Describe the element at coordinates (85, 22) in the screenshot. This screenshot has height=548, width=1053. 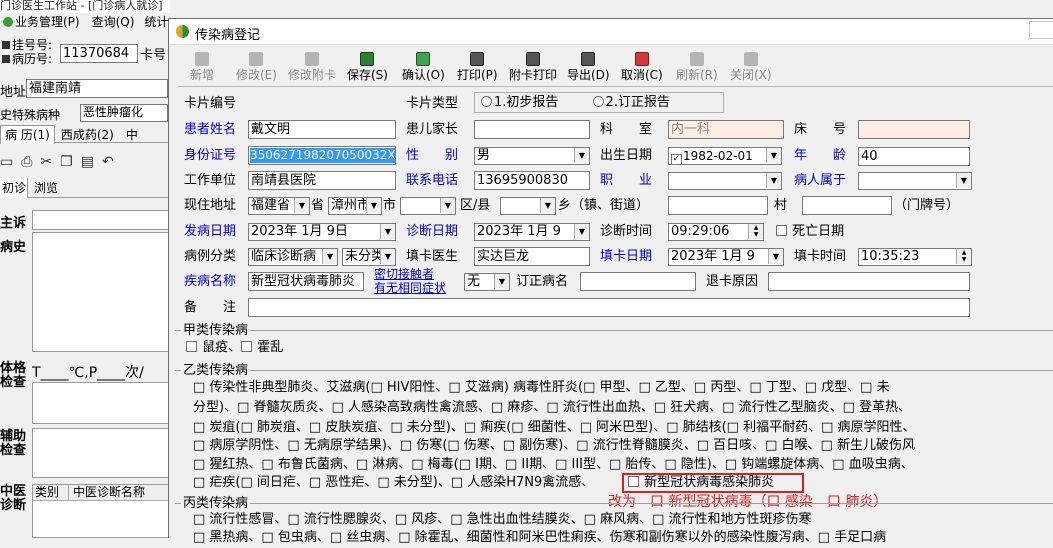
I see `main-menu-bar: 业务管理(P) 查询(Q) 统计` at that location.